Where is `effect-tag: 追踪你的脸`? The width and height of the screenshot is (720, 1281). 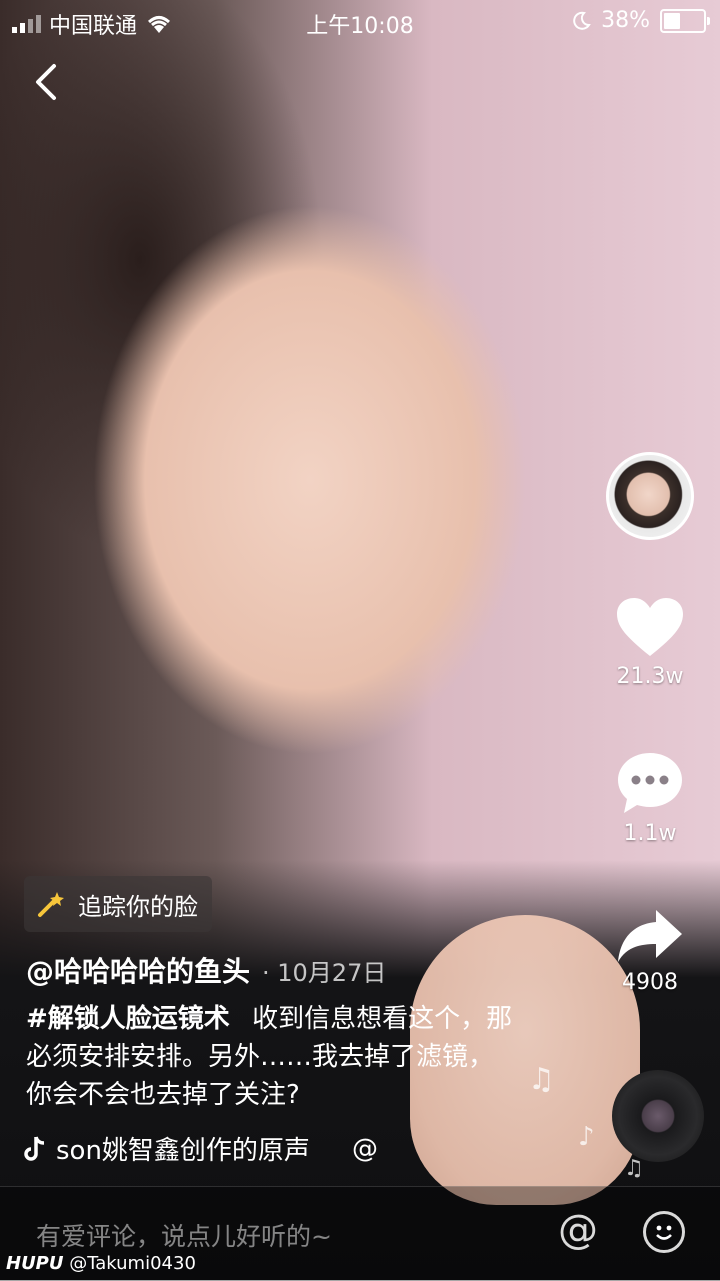
effect-tag: 追踪你的脸 is located at coordinates (118, 904).